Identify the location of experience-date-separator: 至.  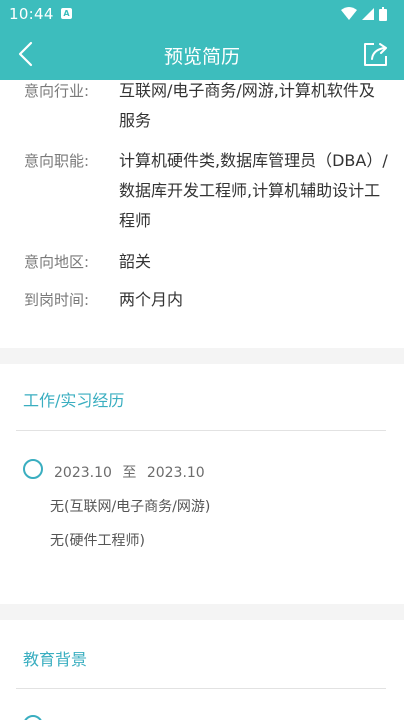
(129, 473).